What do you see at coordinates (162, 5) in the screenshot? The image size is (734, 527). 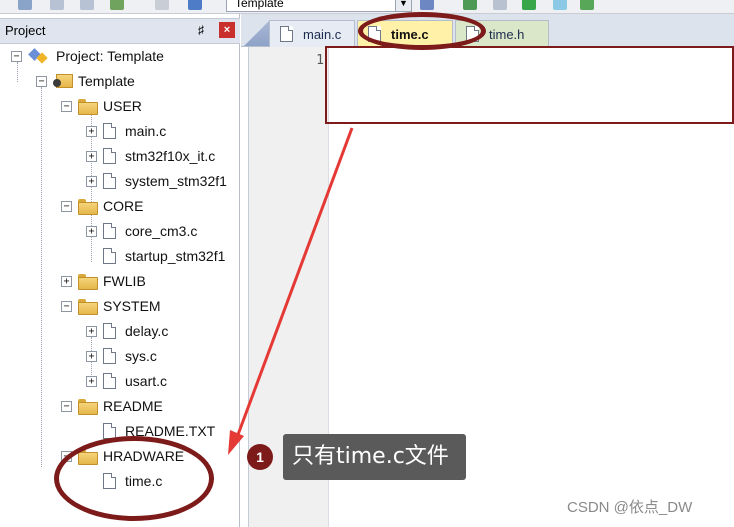 I see `toolbar-debug-icon` at bounding box center [162, 5].